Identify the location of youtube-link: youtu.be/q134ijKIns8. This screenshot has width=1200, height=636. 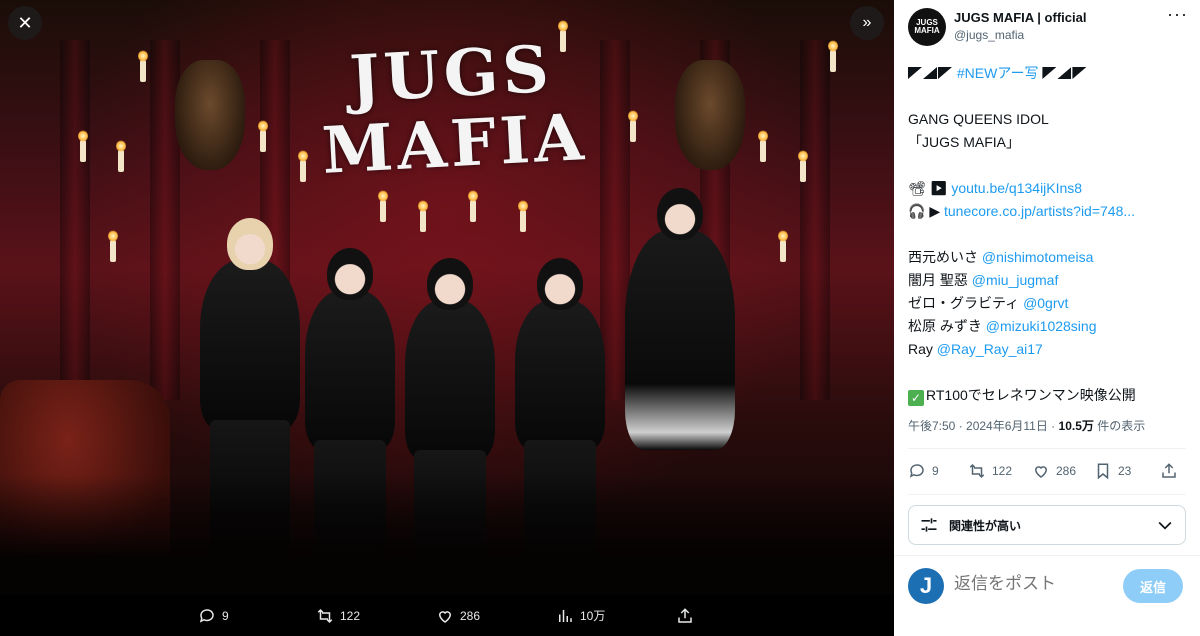
(1016, 188).